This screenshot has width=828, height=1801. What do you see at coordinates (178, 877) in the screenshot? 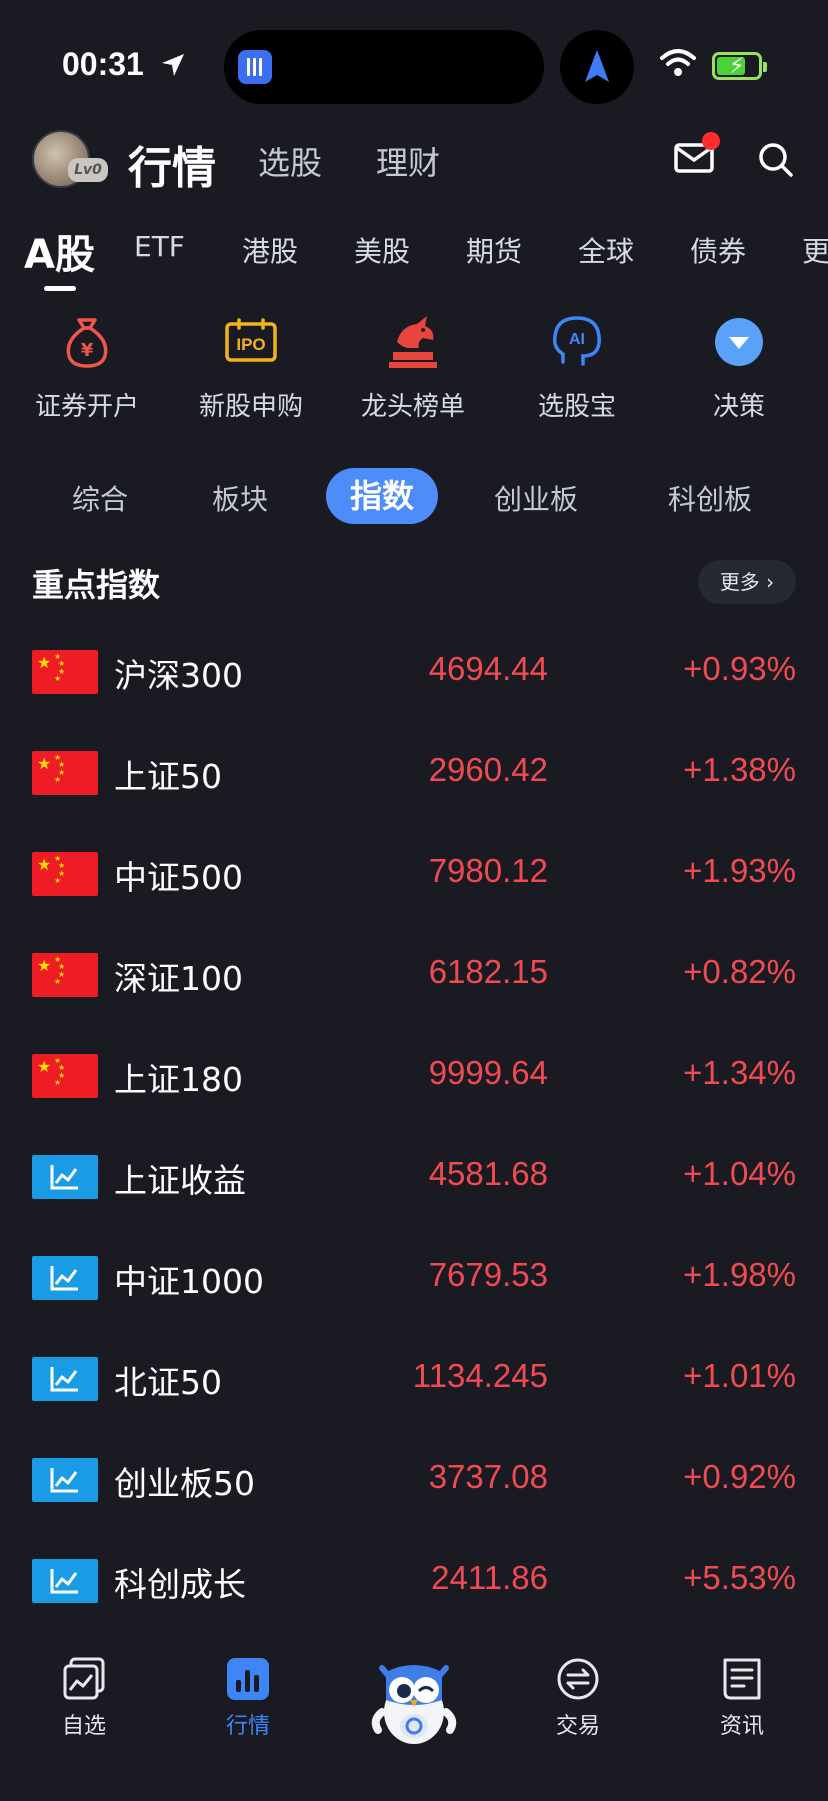
I see `index-name: 中证500` at bounding box center [178, 877].